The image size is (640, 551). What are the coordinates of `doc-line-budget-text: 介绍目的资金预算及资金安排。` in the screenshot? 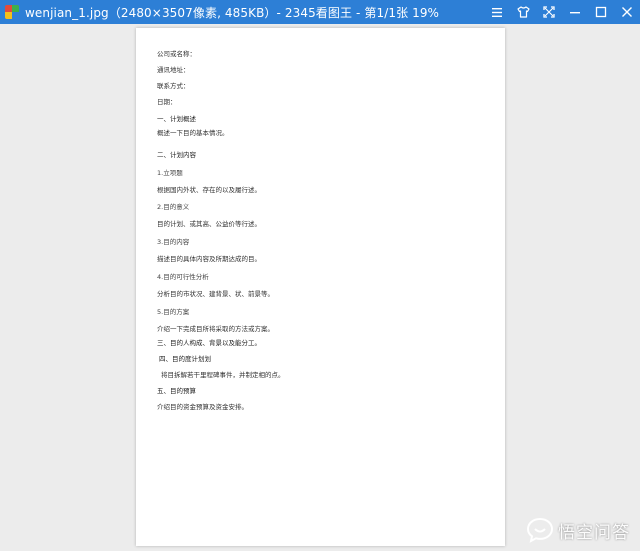 It's located at (202, 407).